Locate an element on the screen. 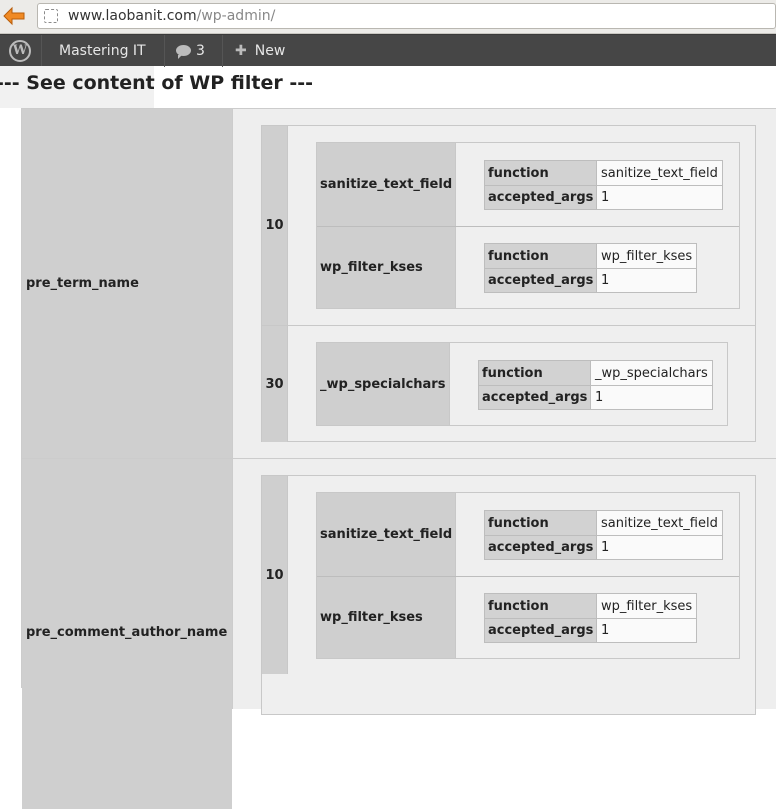  wordpress-logo-menu: W is located at coordinates (20, 51).